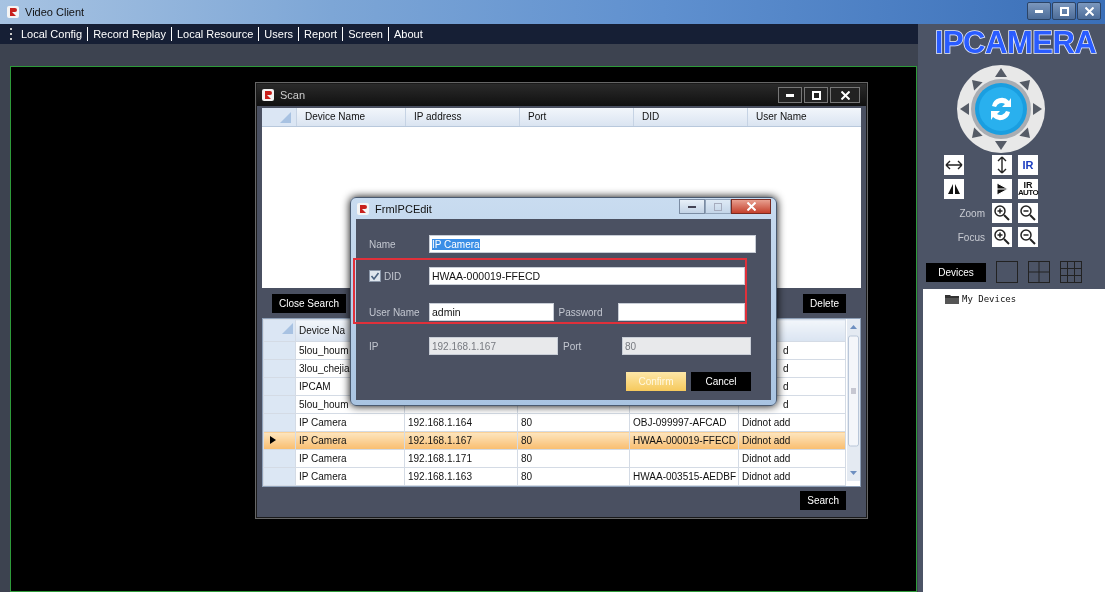 The width and height of the screenshot is (1105, 592). I want to click on column-header: DID, so click(690, 117).